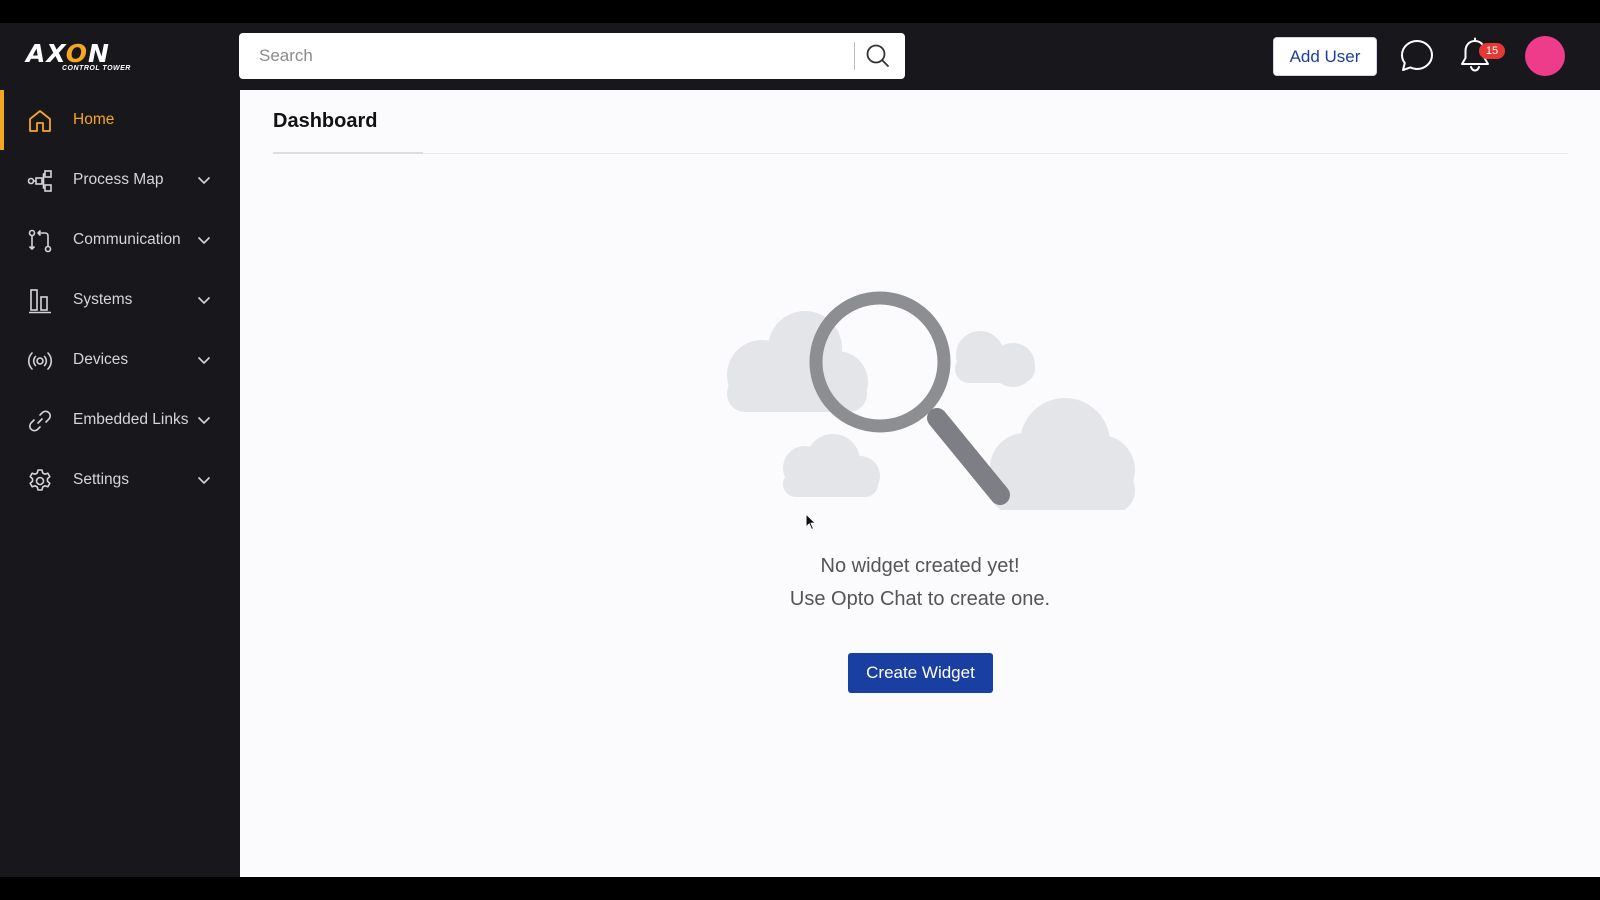  Describe the element at coordinates (854, 56) in the screenshot. I see `search-divider` at that location.